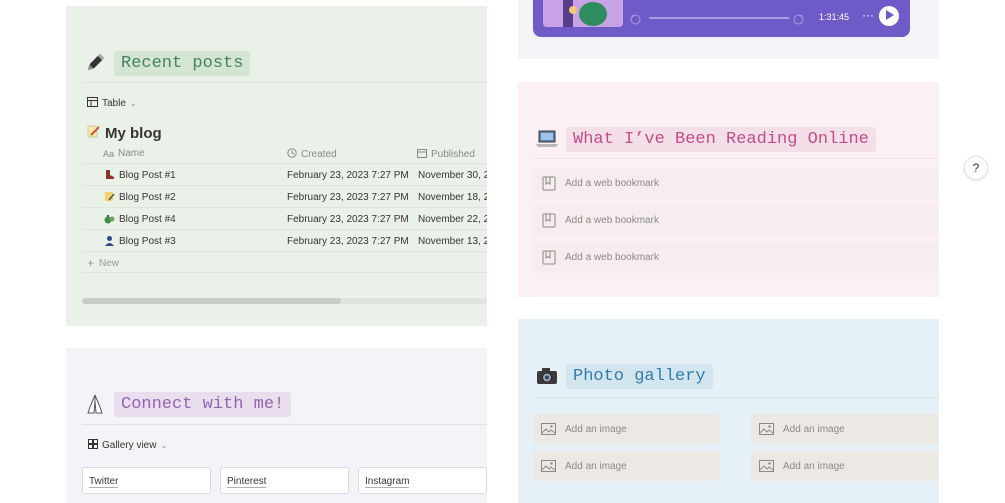  I want to click on calendar-icon, so click(422, 154).